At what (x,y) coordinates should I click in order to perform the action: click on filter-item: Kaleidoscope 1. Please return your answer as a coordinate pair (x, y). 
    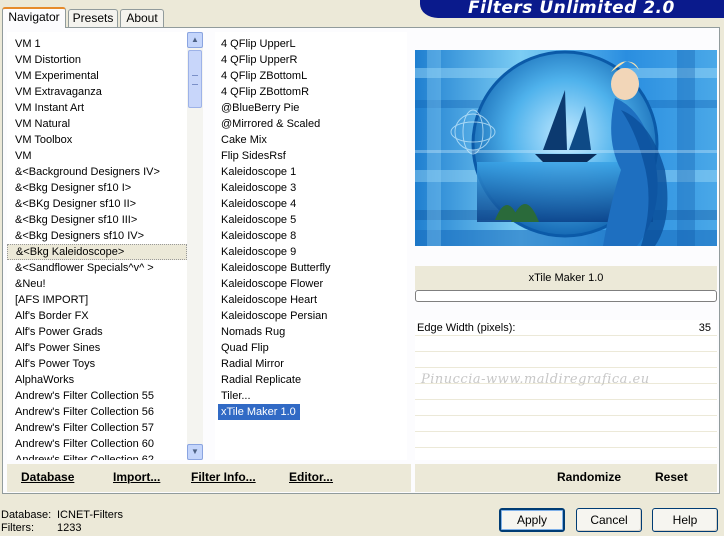
    Looking at the image, I should click on (311, 172).